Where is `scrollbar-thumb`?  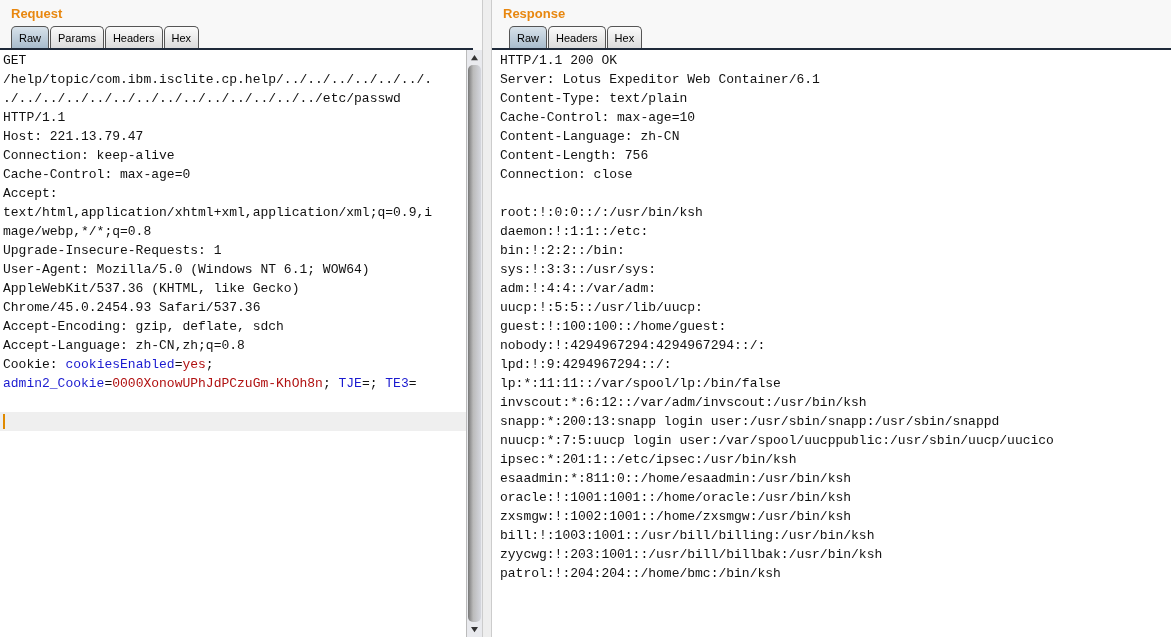
scrollbar-thumb is located at coordinates (474, 343).